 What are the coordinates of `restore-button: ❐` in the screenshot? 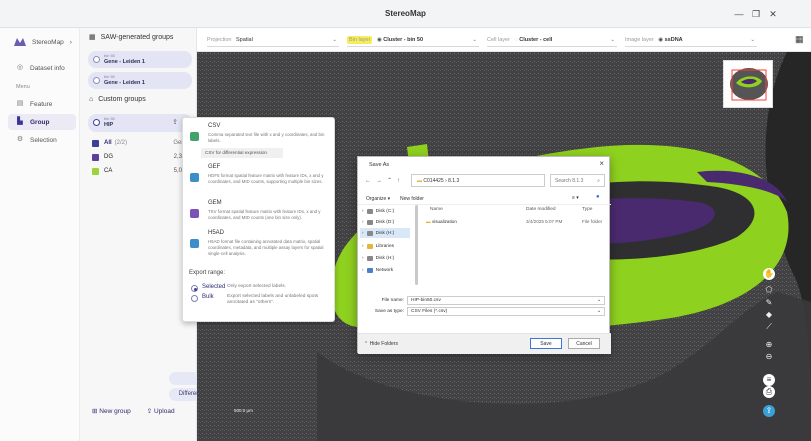 It's located at (756, 14).